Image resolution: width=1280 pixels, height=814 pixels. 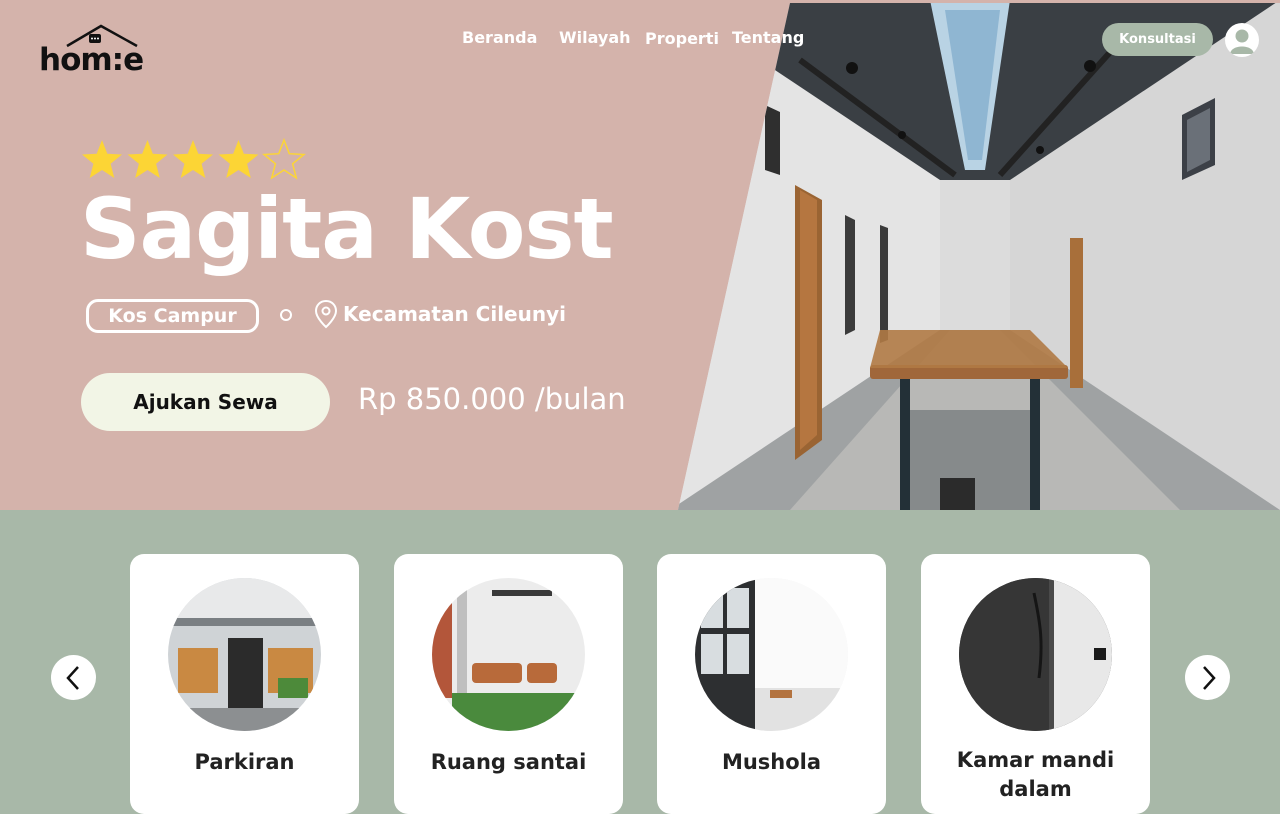 I want to click on apply-rent-button: Ajukan Sewa, so click(x=205, y=402).